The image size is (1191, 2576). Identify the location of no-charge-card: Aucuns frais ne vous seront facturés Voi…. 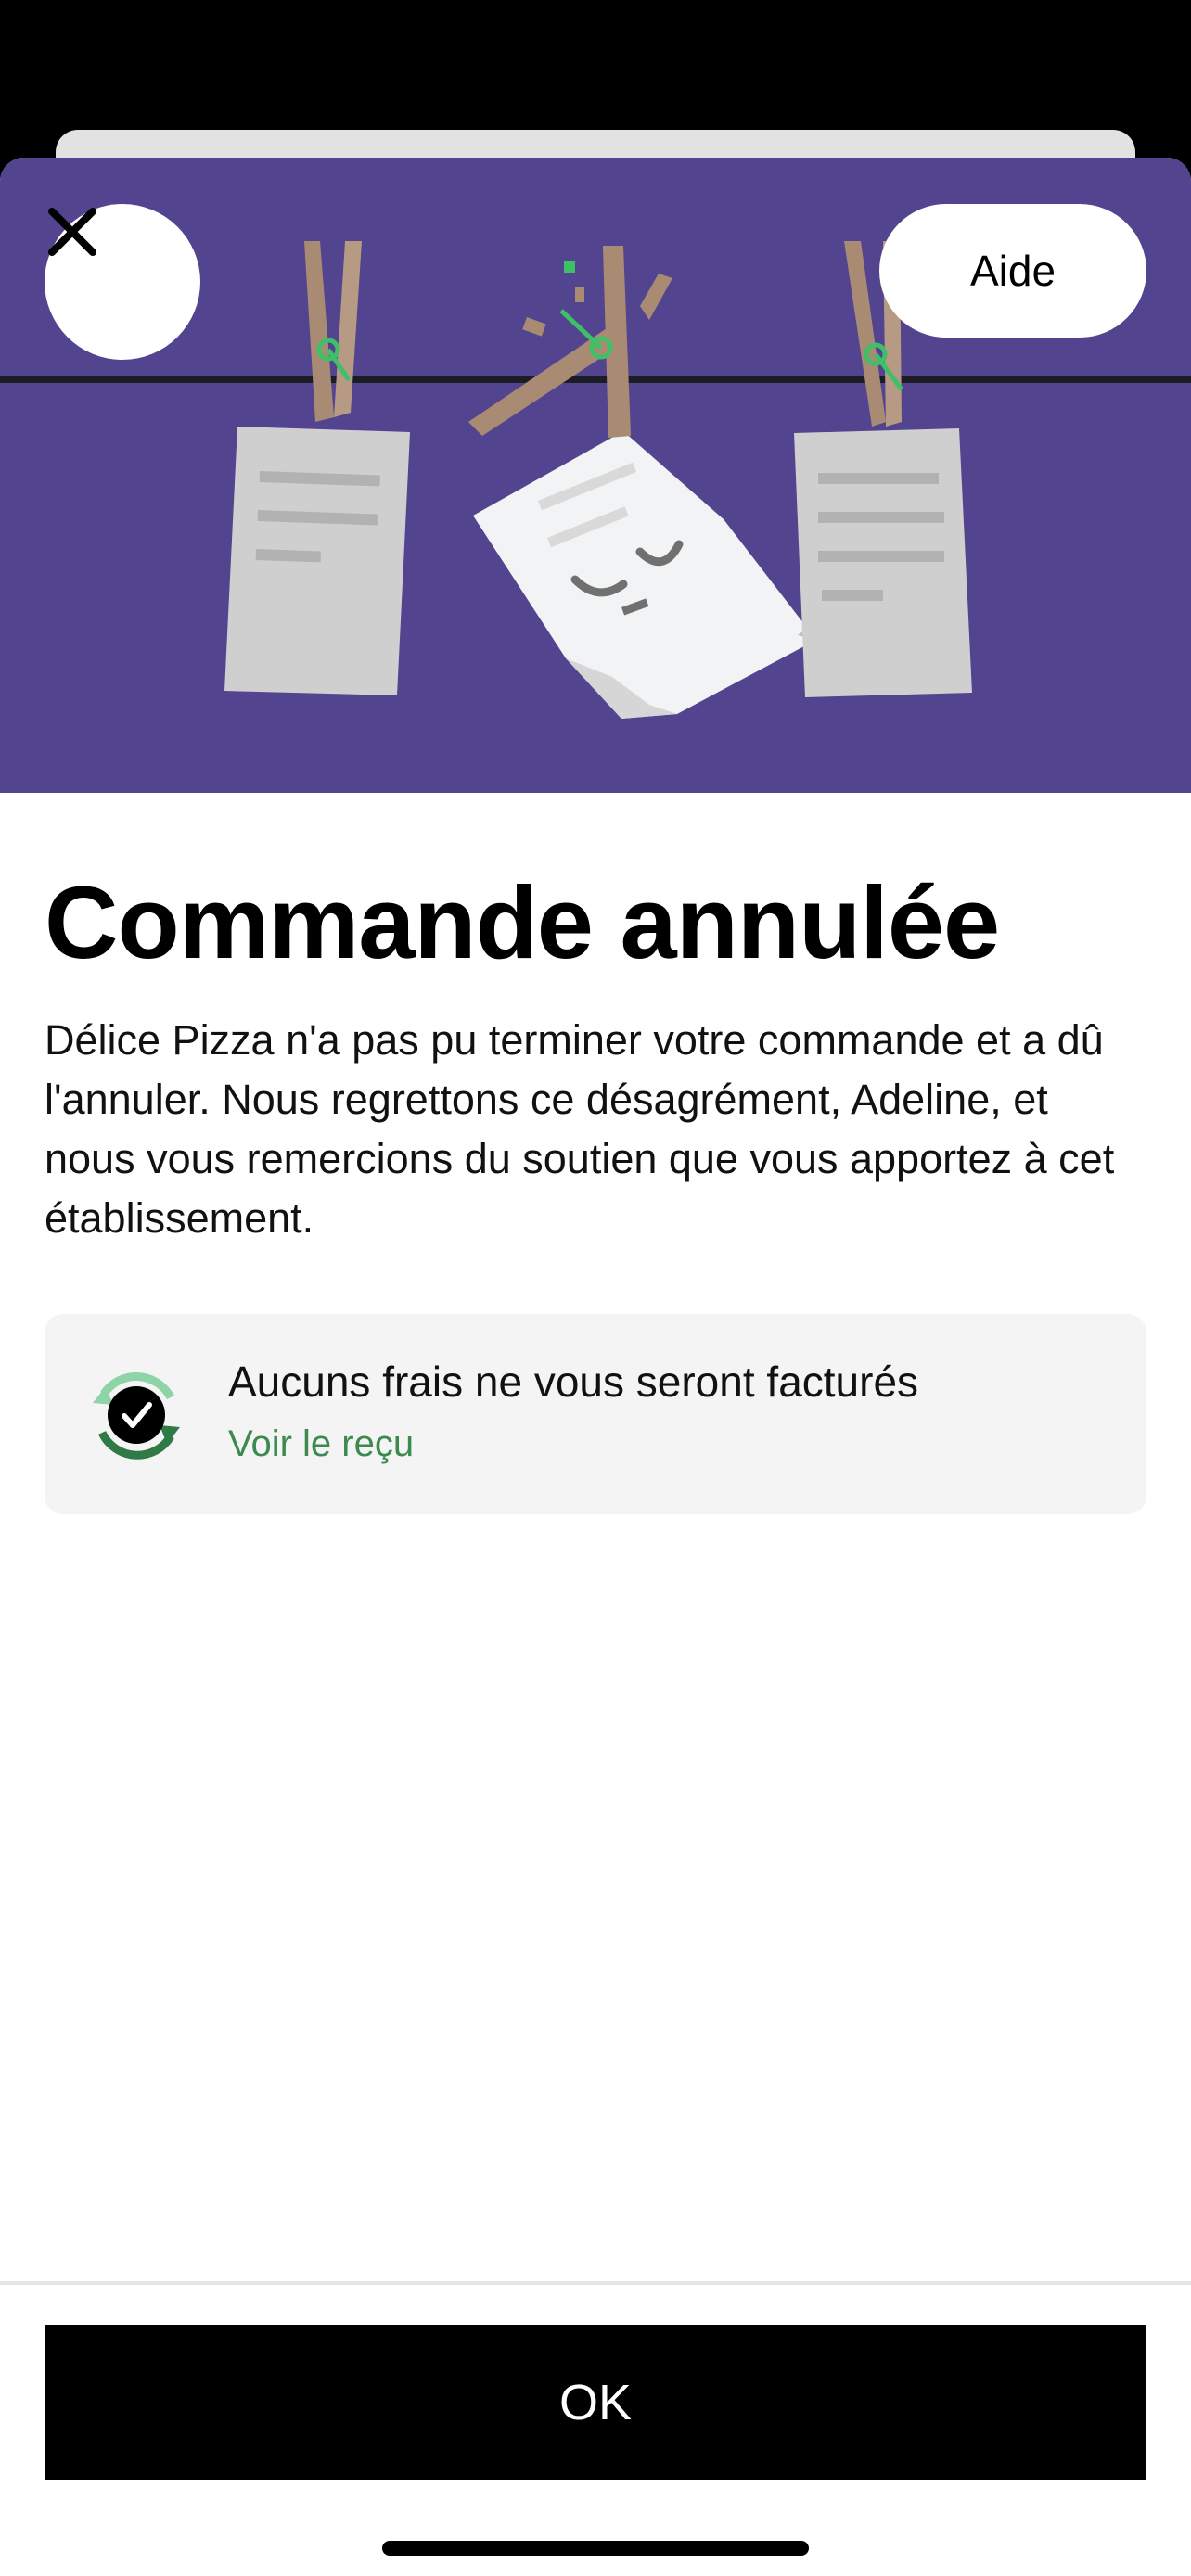
(595, 1414).